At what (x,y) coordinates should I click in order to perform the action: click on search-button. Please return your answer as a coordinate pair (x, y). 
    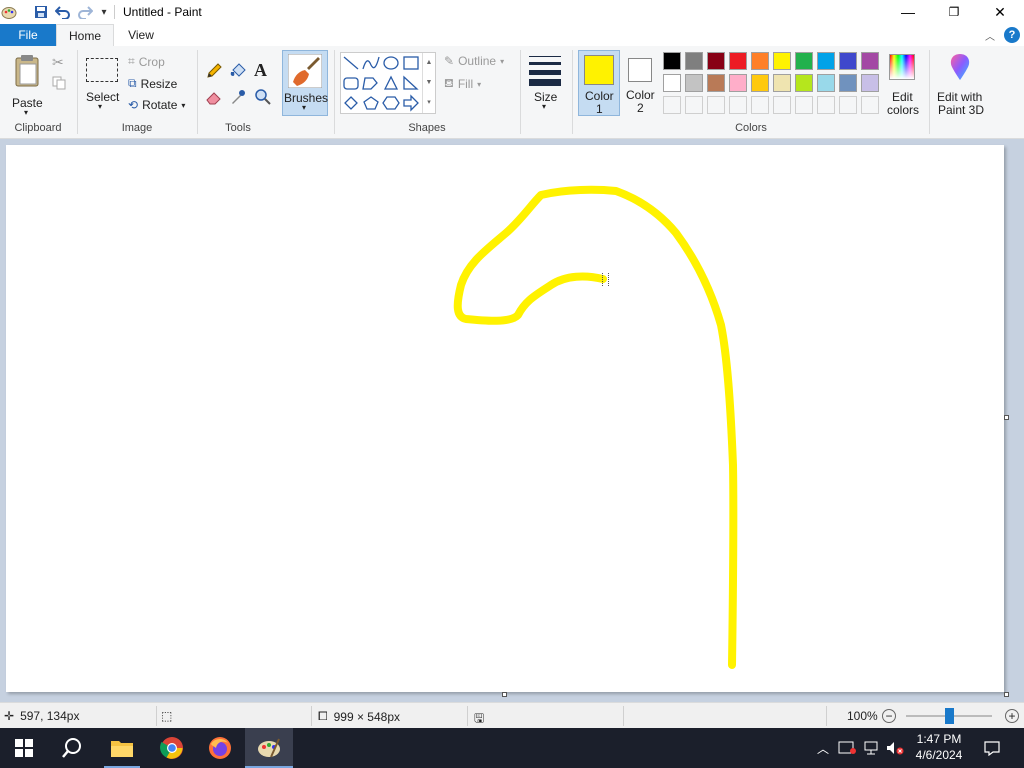
    Looking at the image, I should click on (72, 748).